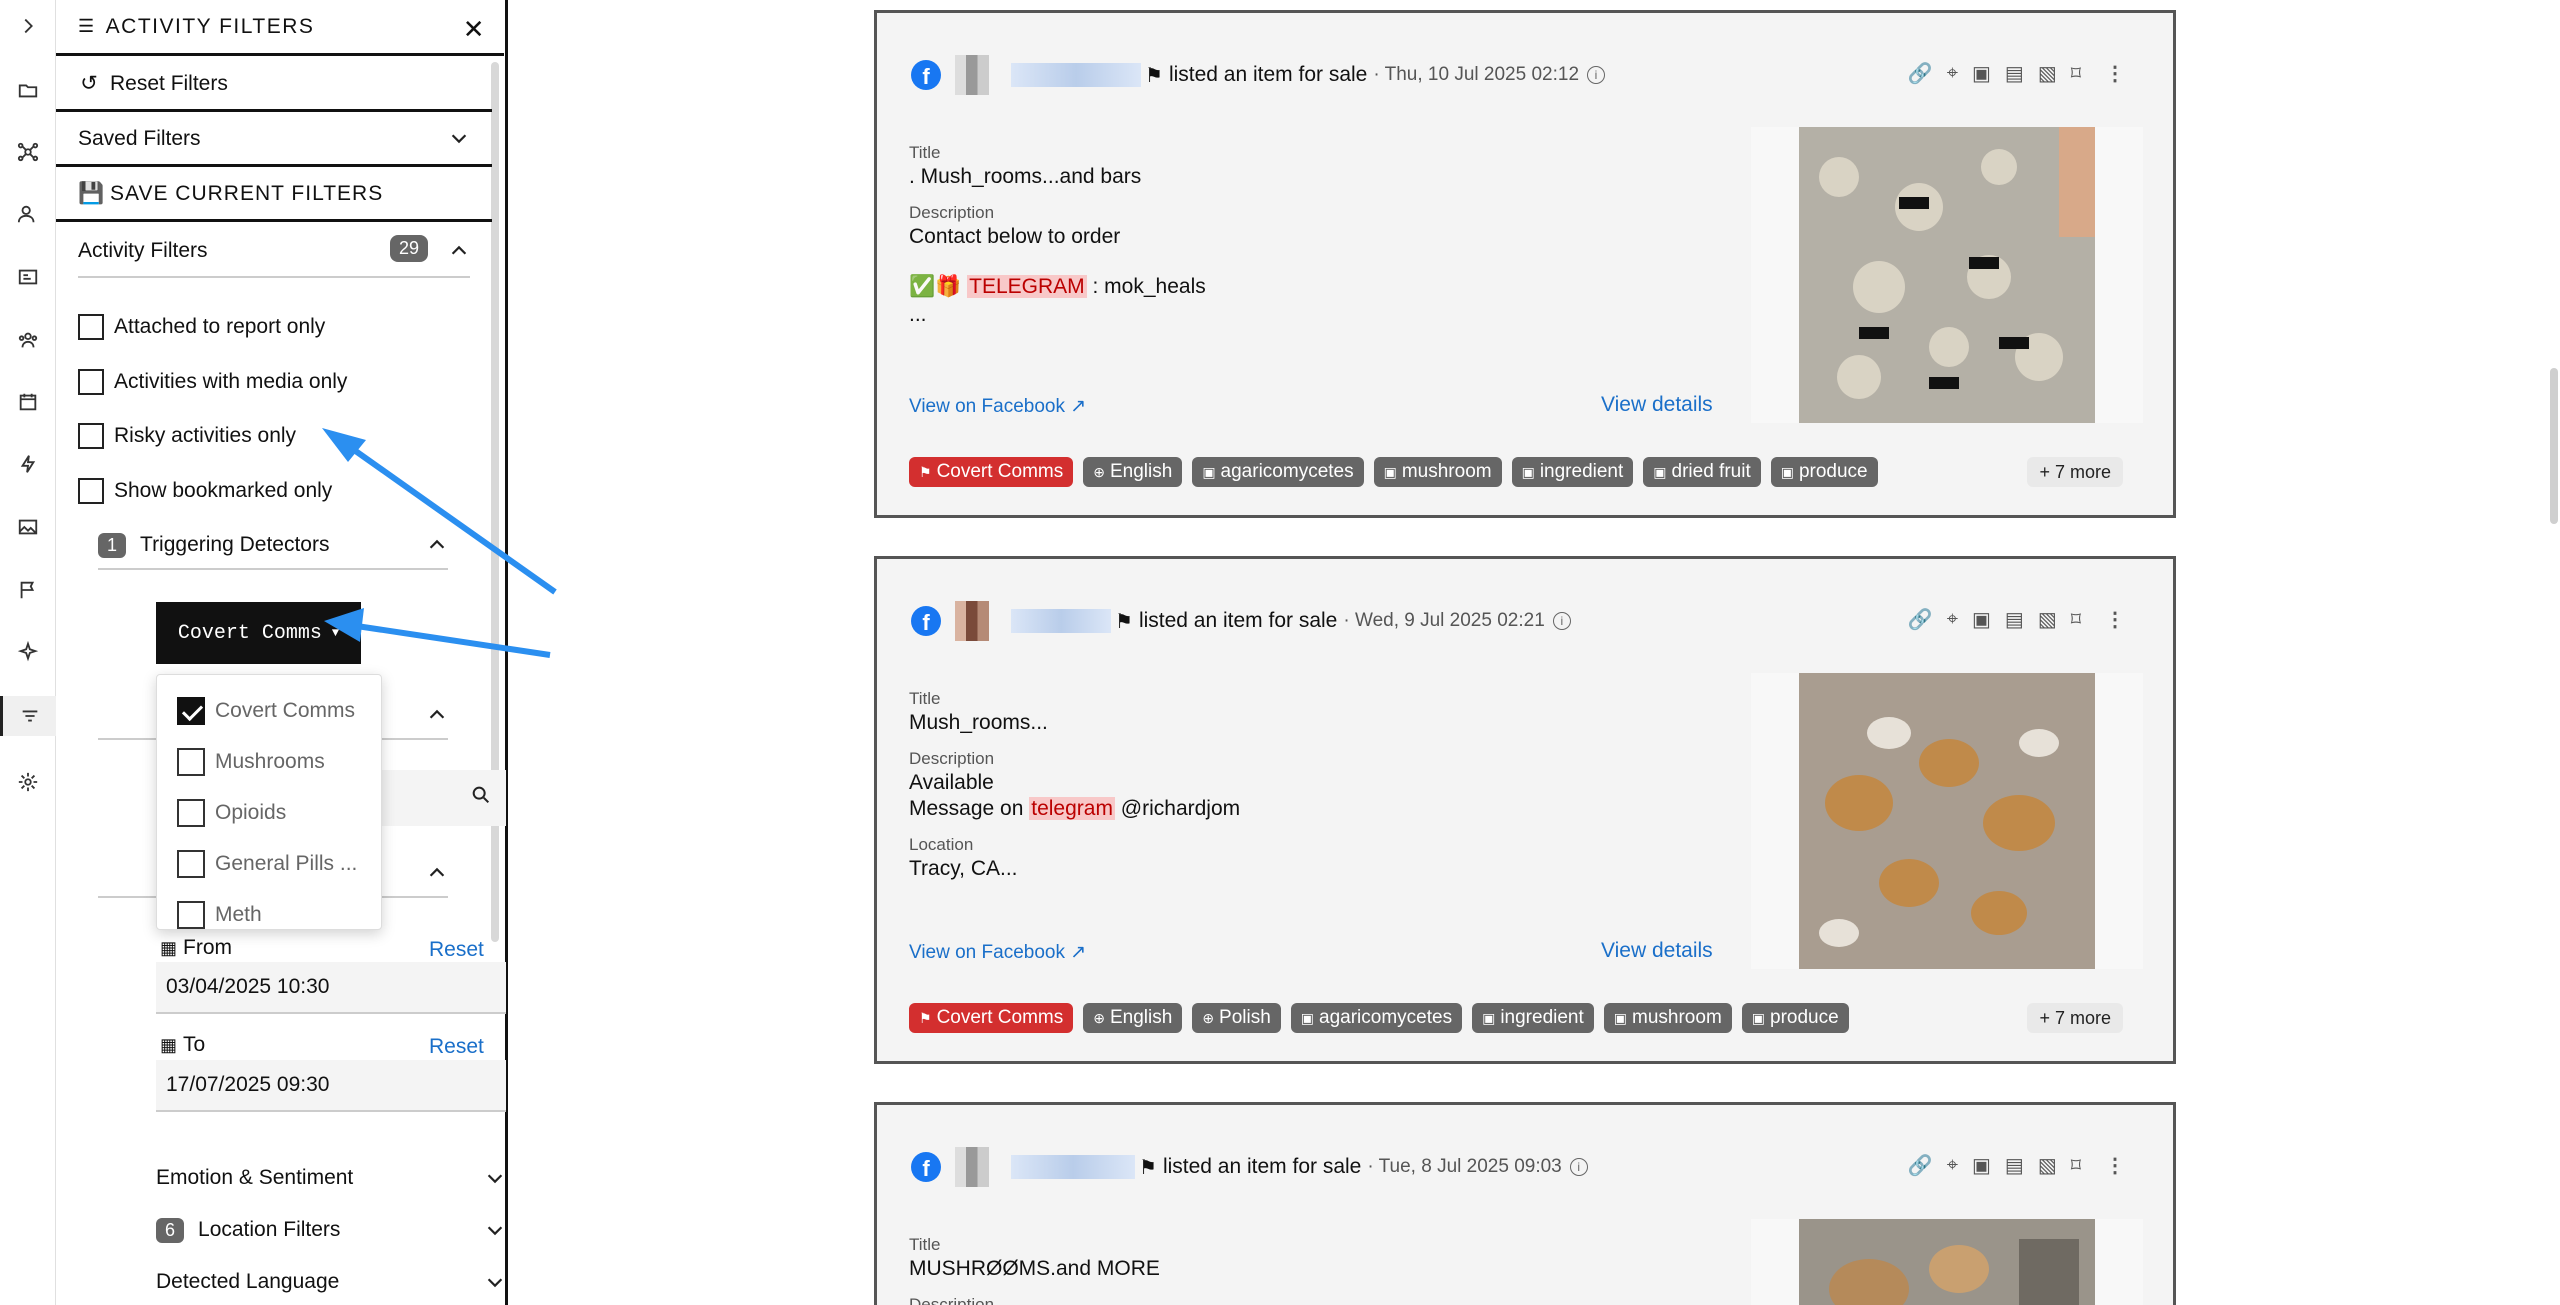 The image size is (2560, 1305). Describe the element at coordinates (274, 85) in the screenshot. I see `reset-filters-button: ↺ Reset Filters` at that location.